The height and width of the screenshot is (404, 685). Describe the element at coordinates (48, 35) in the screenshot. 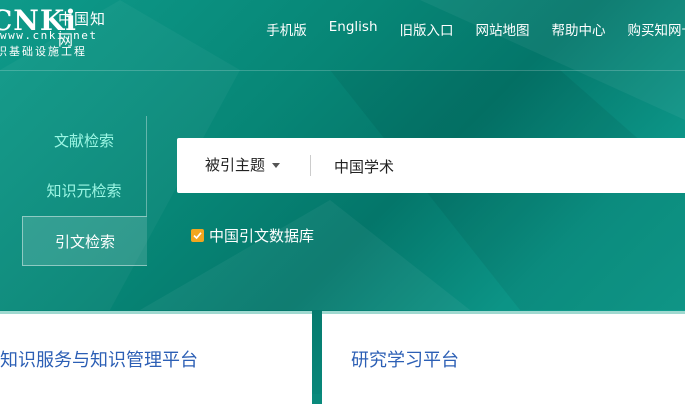

I see `logo-url: www.cnki.net` at that location.